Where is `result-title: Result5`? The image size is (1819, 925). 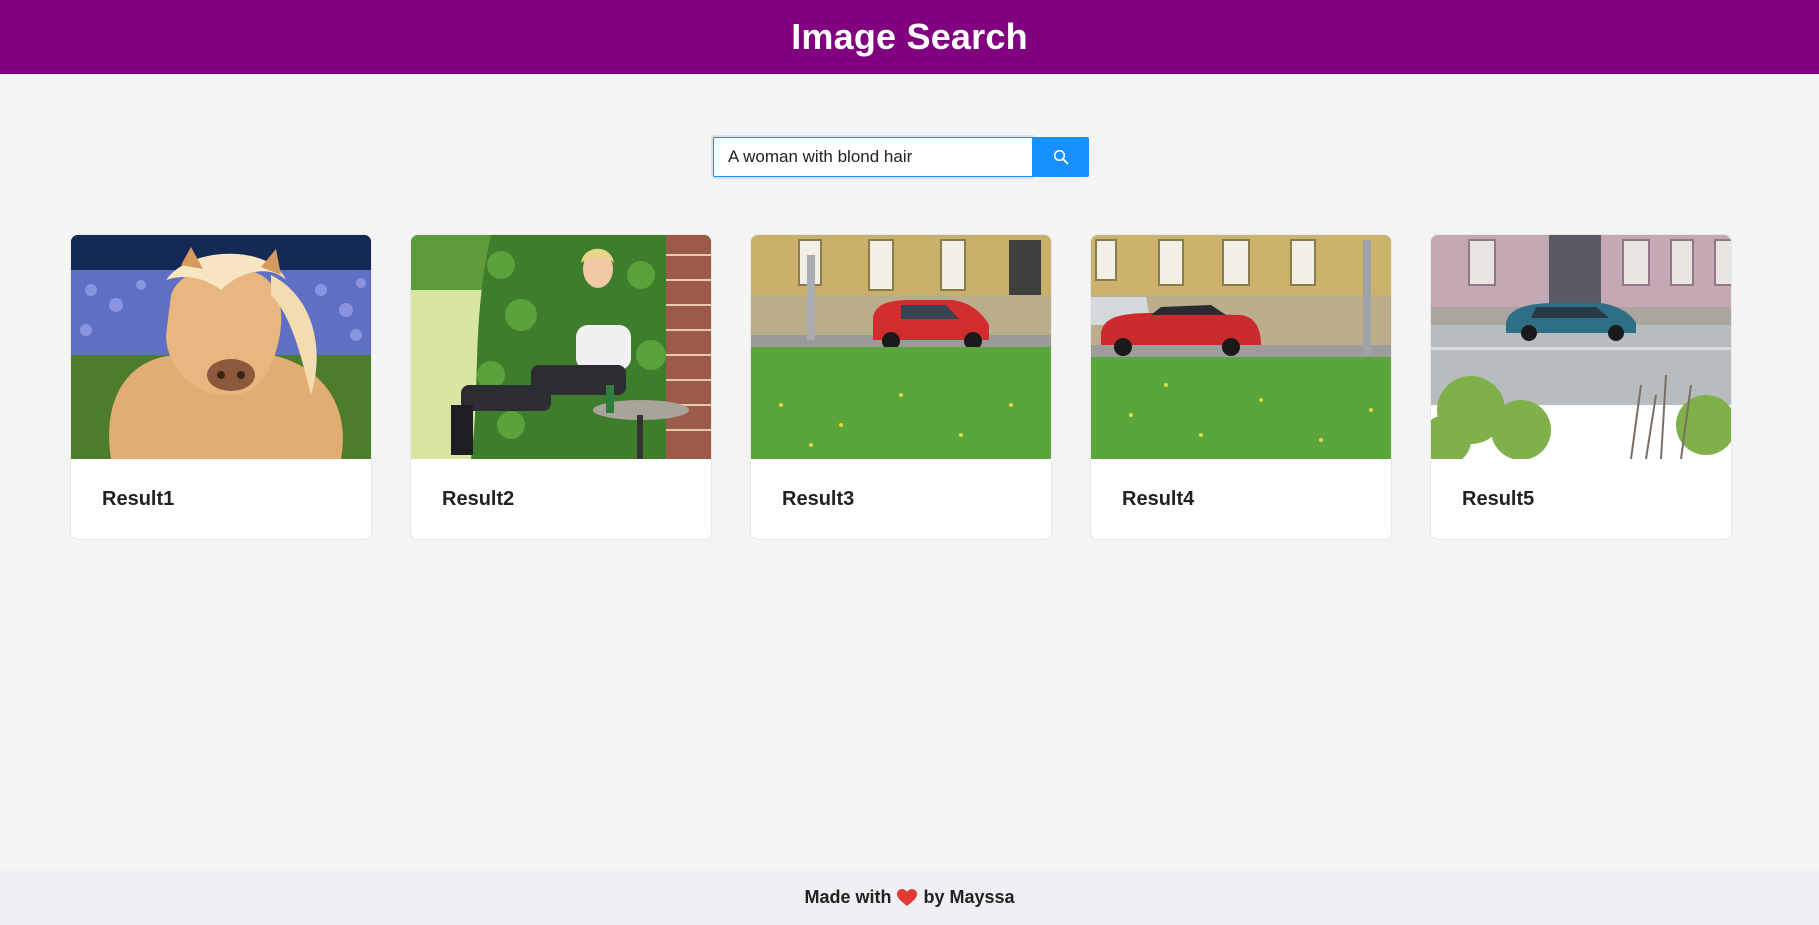 result-title: Result5 is located at coordinates (1498, 499).